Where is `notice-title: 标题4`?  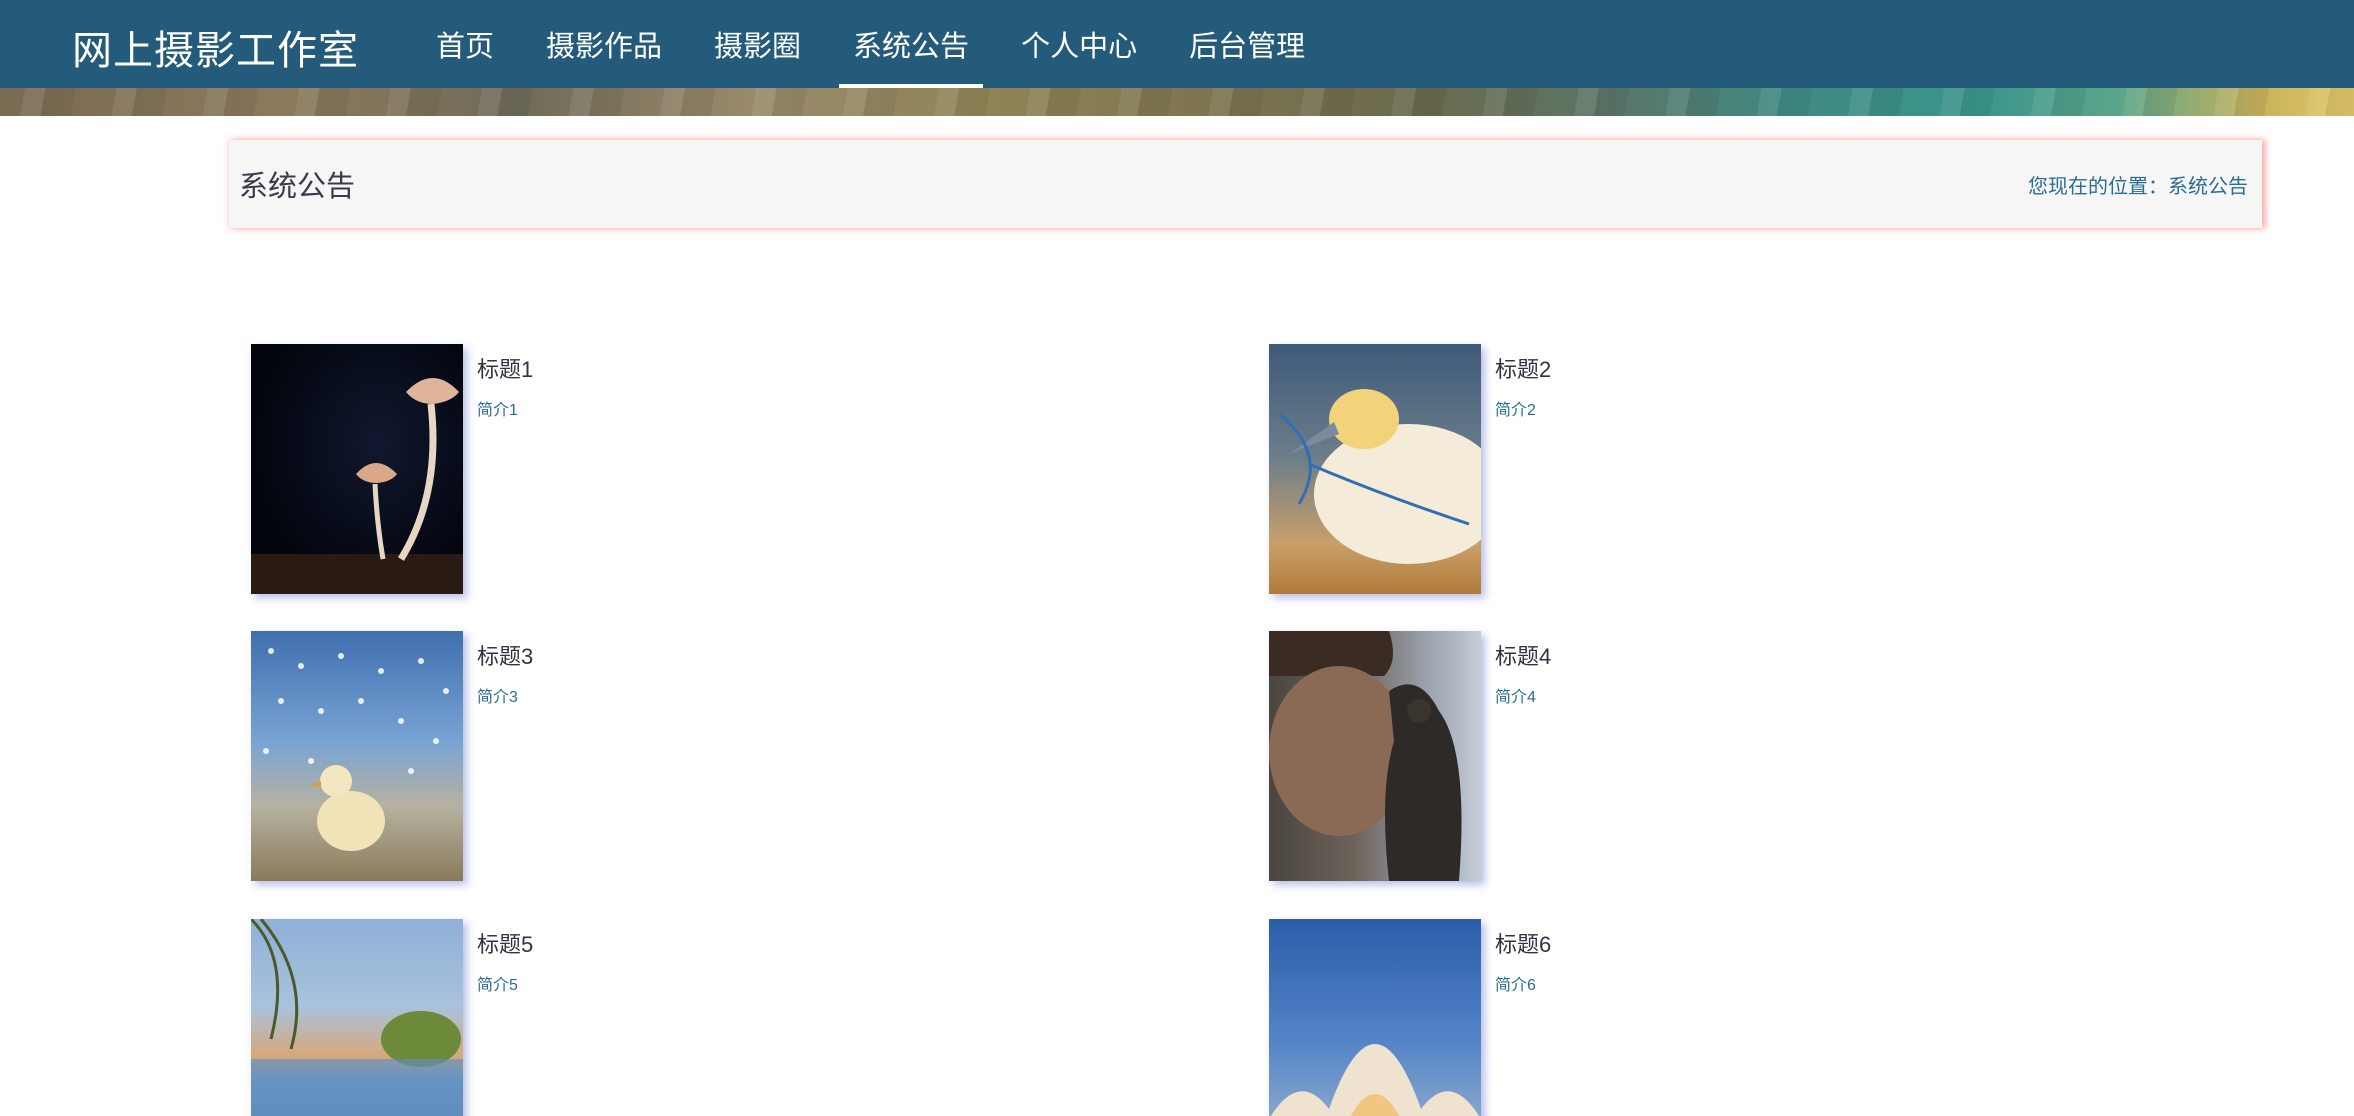
notice-title: 标题4 is located at coordinates (1523, 655).